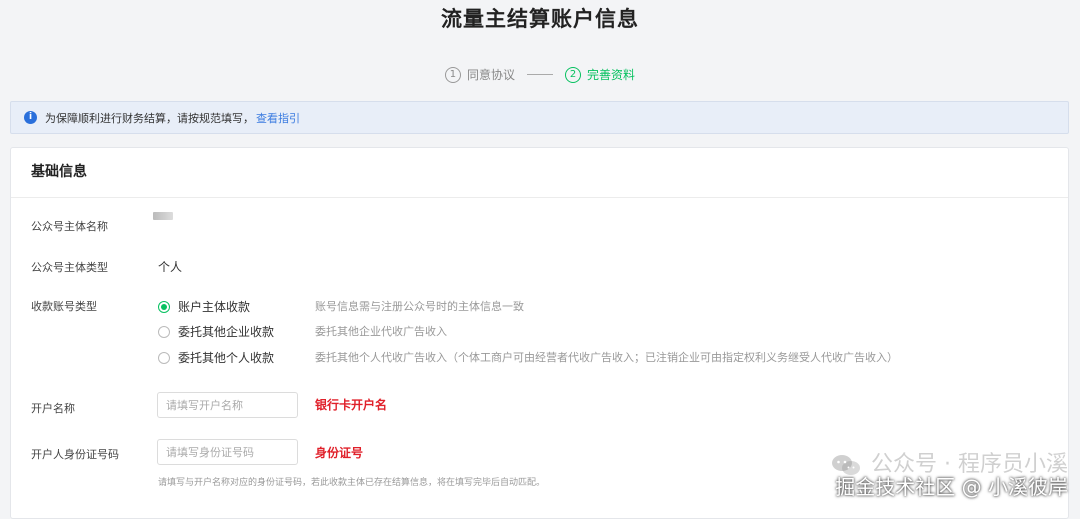 Image resolution: width=1080 pixels, height=519 pixels. Describe the element at coordinates (539, 173) in the screenshot. I see `card-title: 基础信息` at that location.